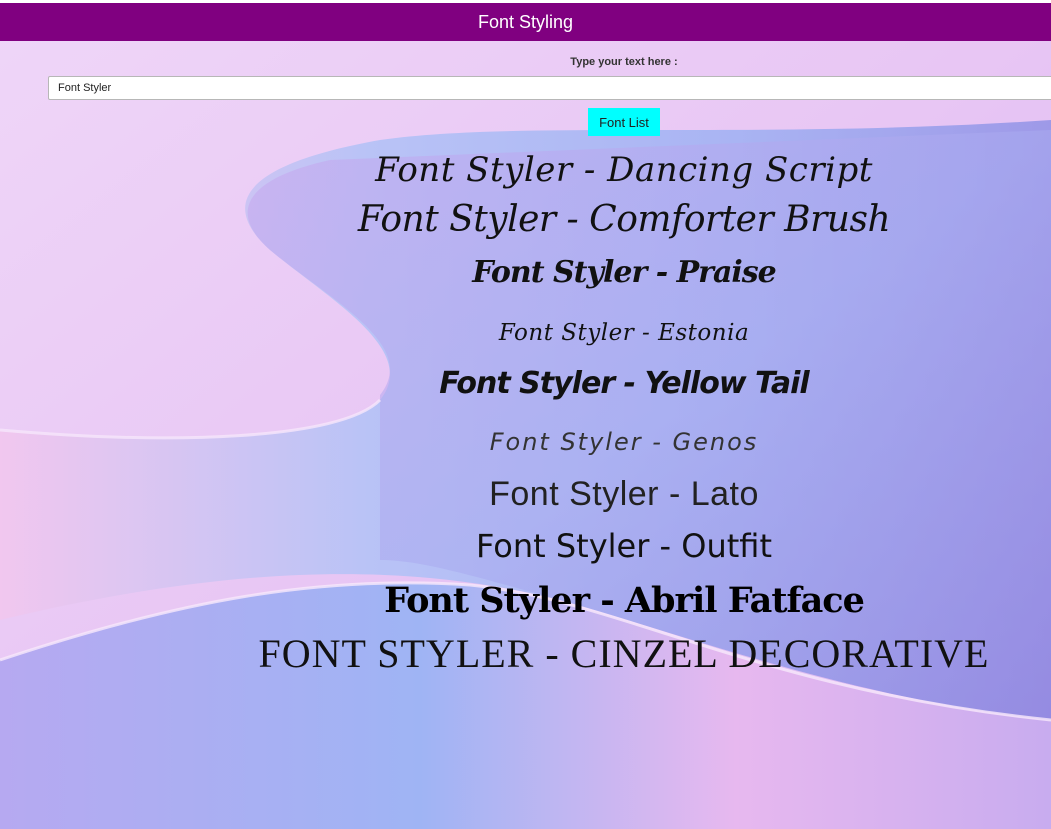  What do you see at coordinates (624, 170) in the screenshot?
I see `font-preview-dancing-script: Font Styler - Dancing Script` at bounding box center [624, 170].